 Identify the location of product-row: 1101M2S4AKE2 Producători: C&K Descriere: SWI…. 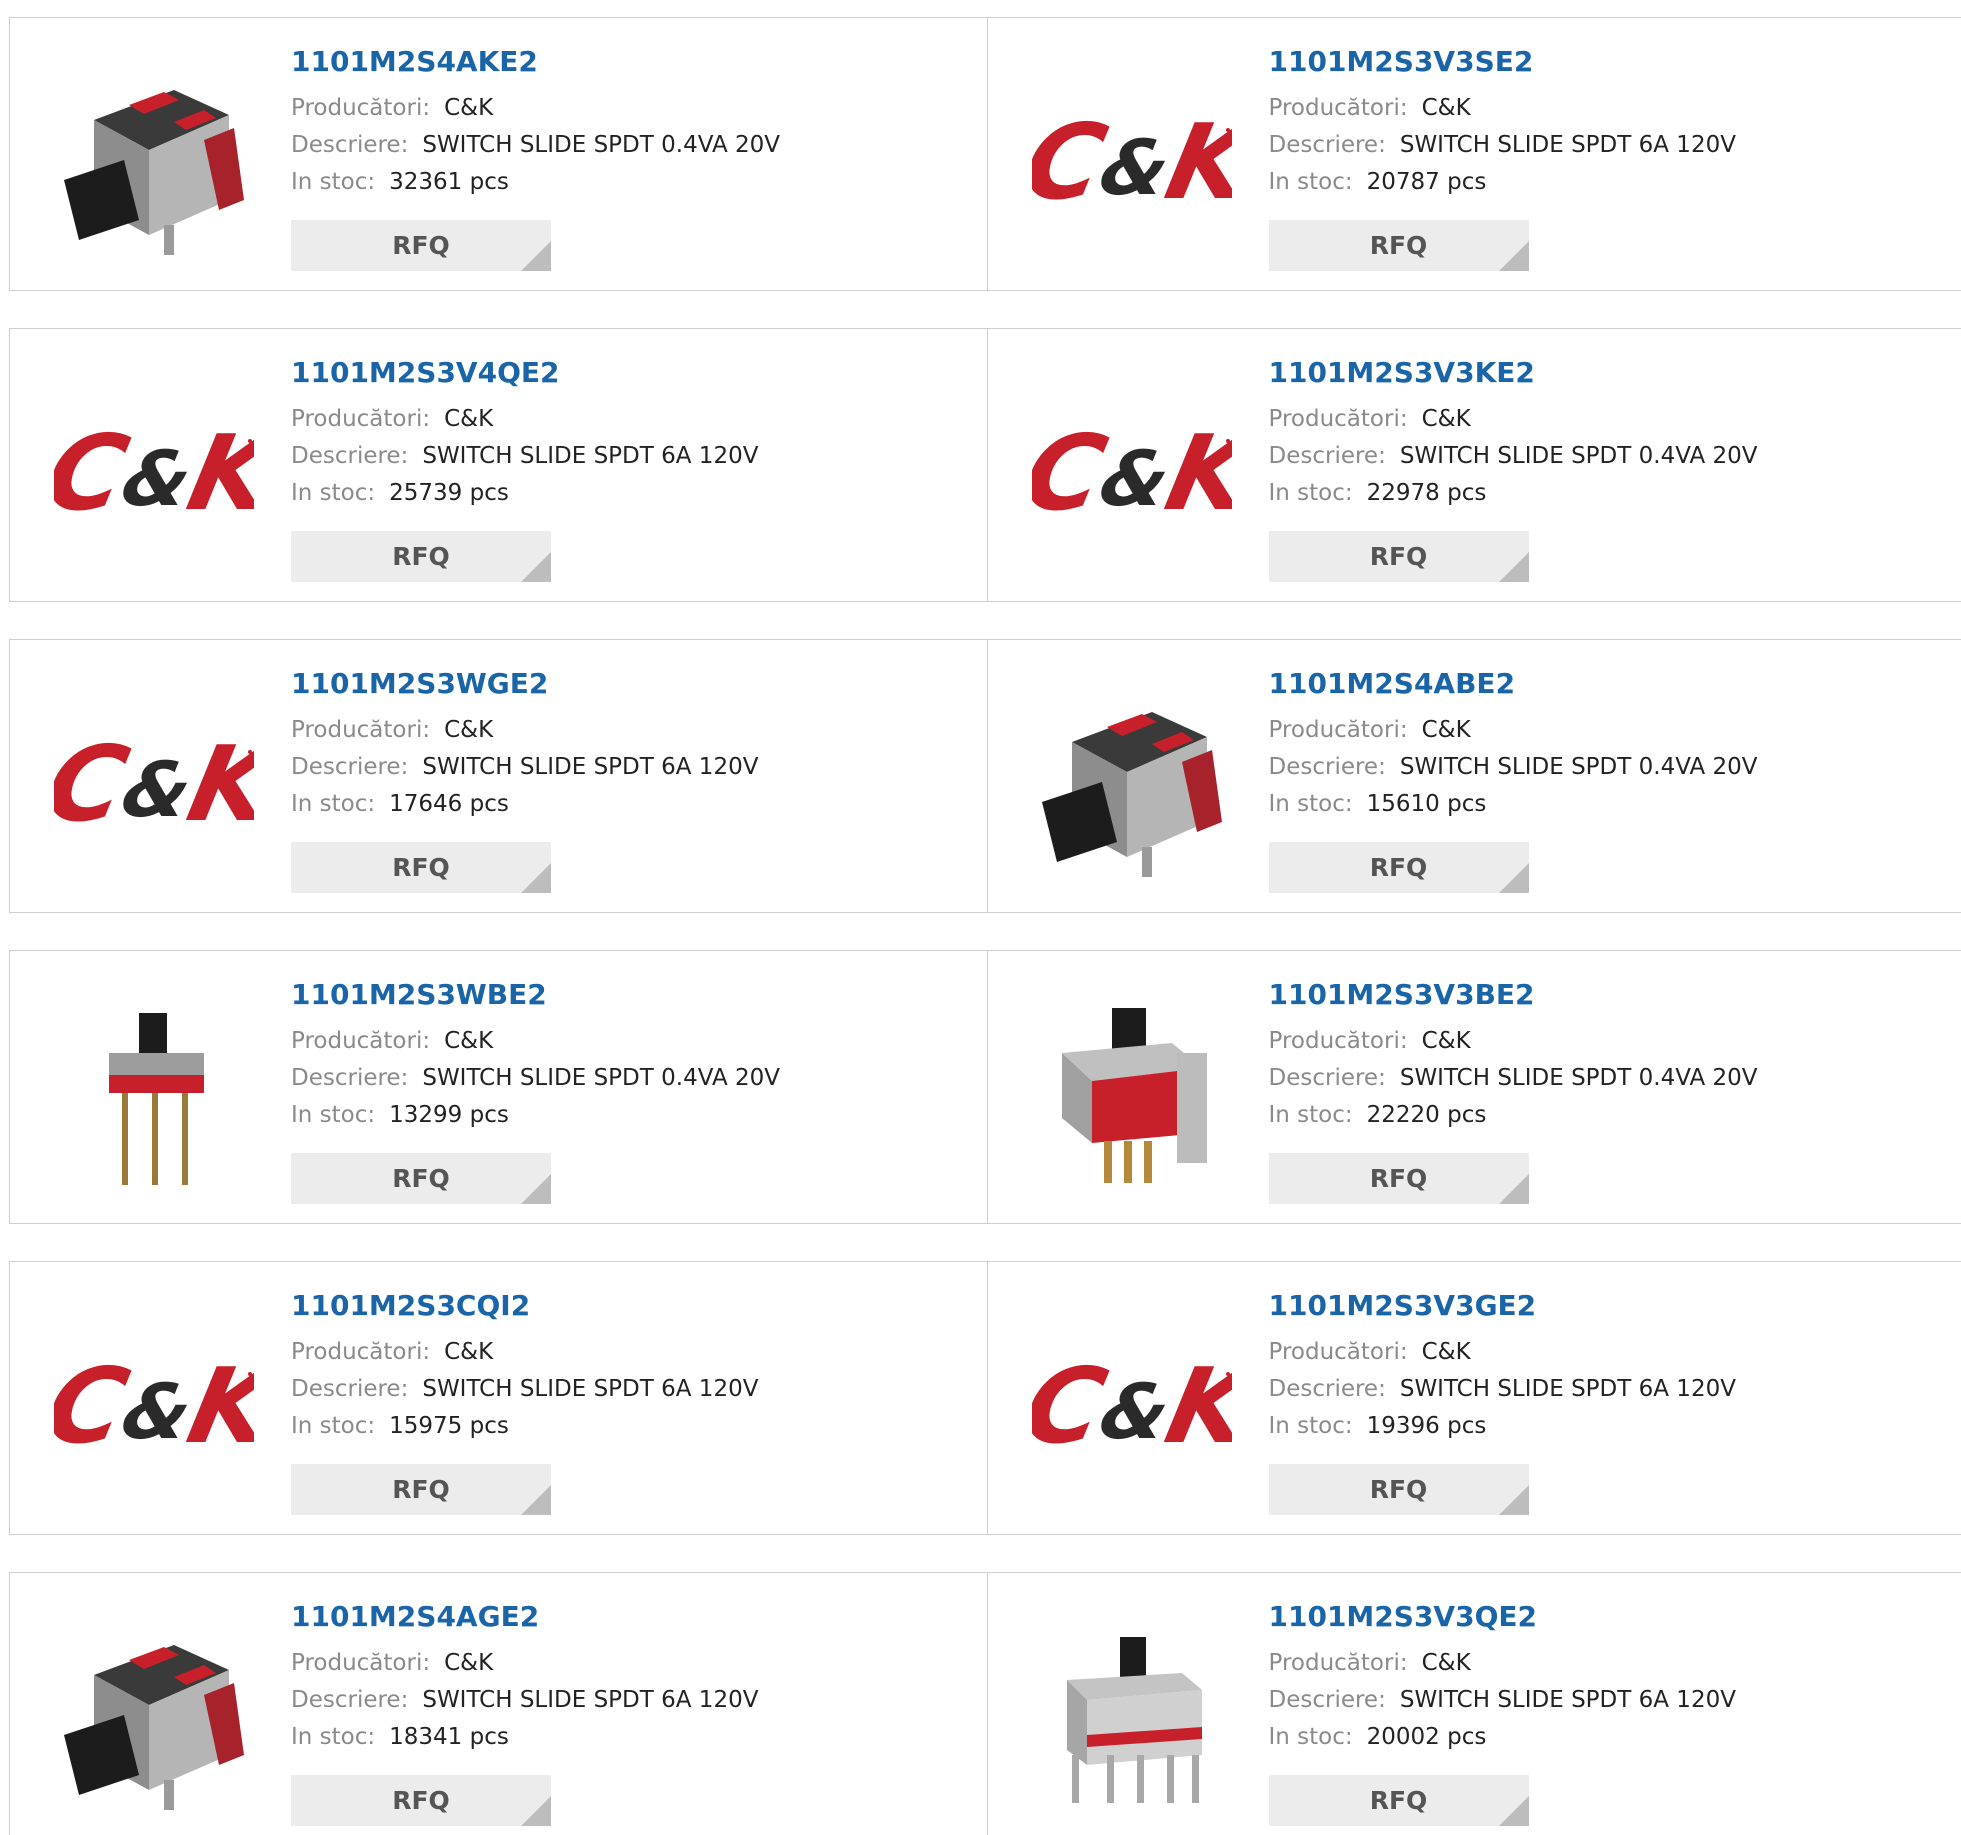
(985, 154).